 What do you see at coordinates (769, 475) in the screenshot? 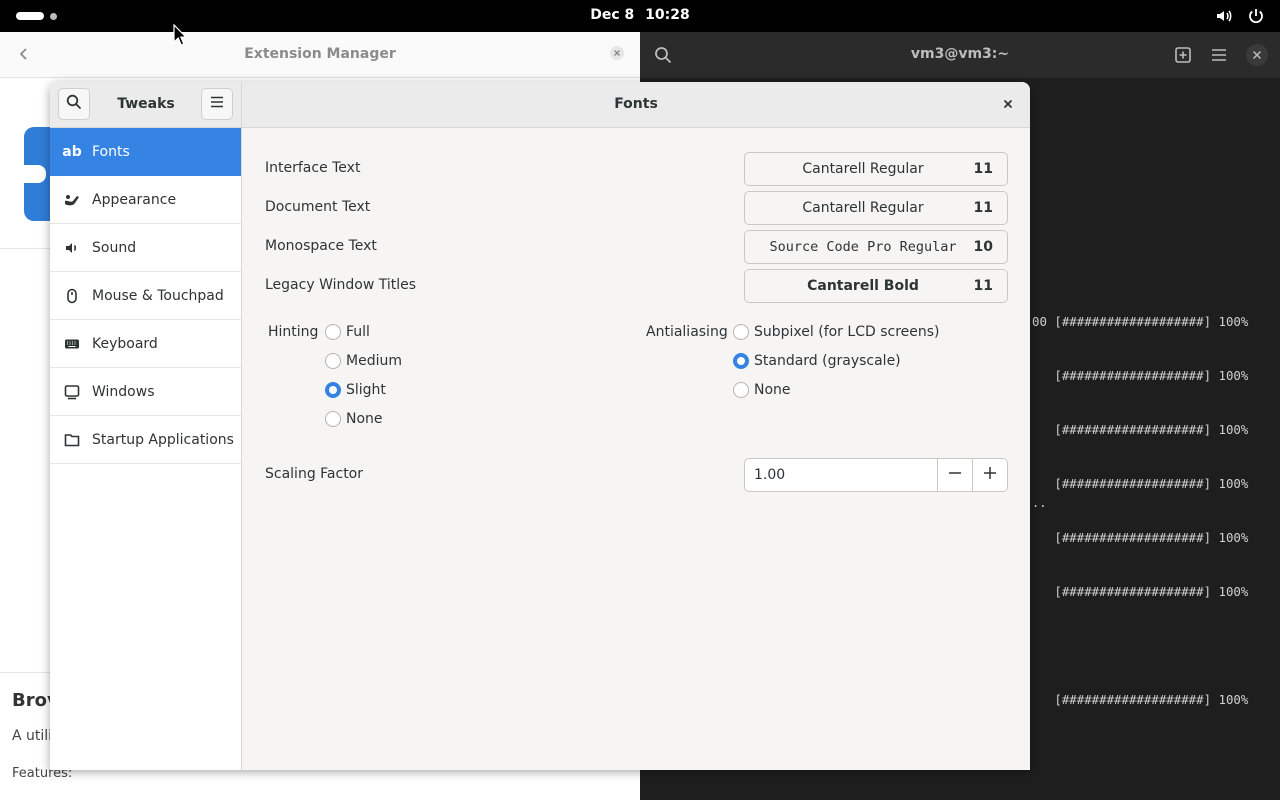
I see `scaling-factor-input: 1.00` at bounding box center [769, 475].